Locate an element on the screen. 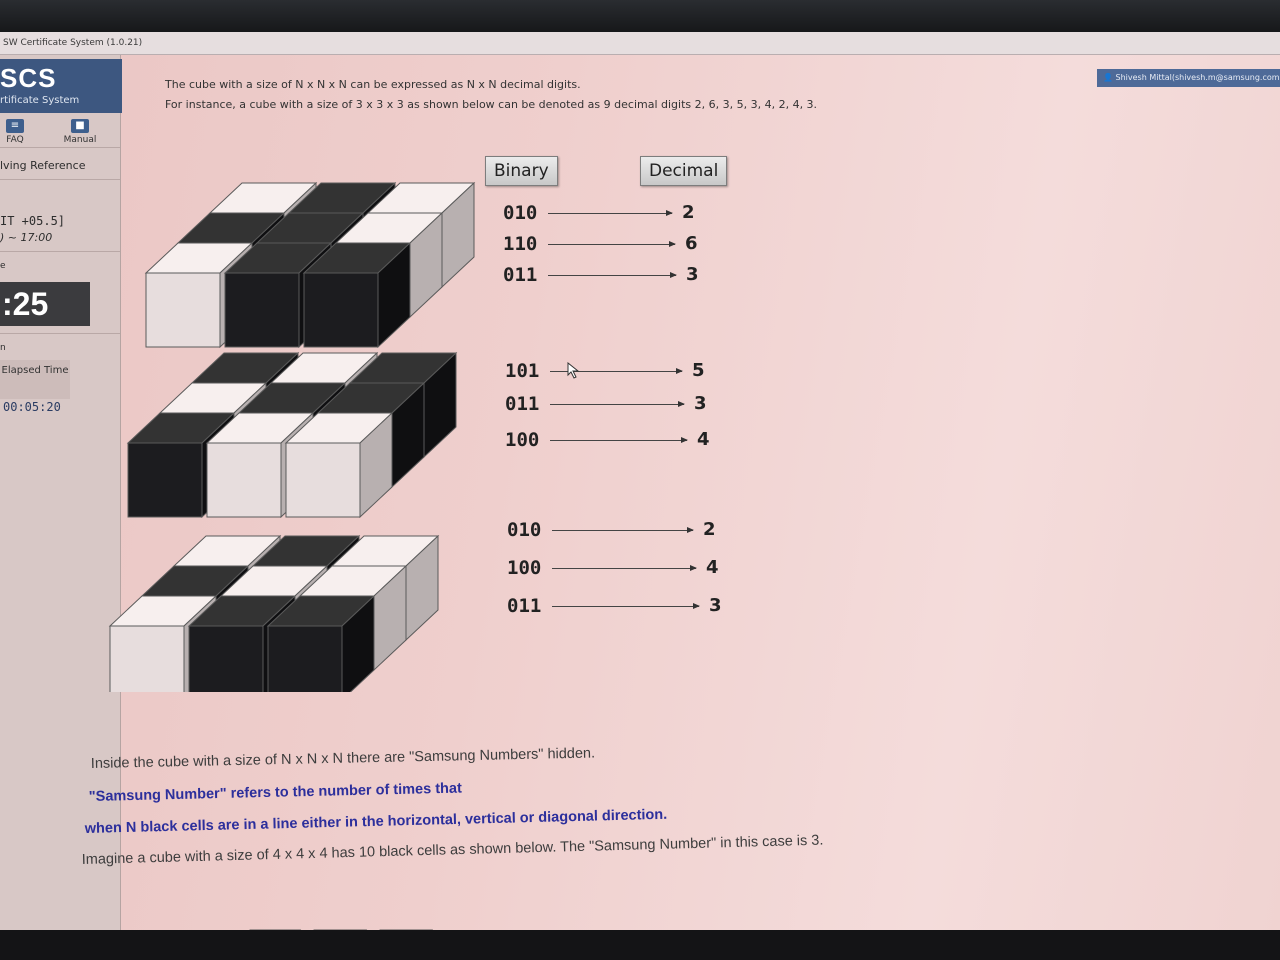 The height and width of the screenshot is (960, 1280). solving-reference-link: lving Reference is located at coordinates (42, 165).